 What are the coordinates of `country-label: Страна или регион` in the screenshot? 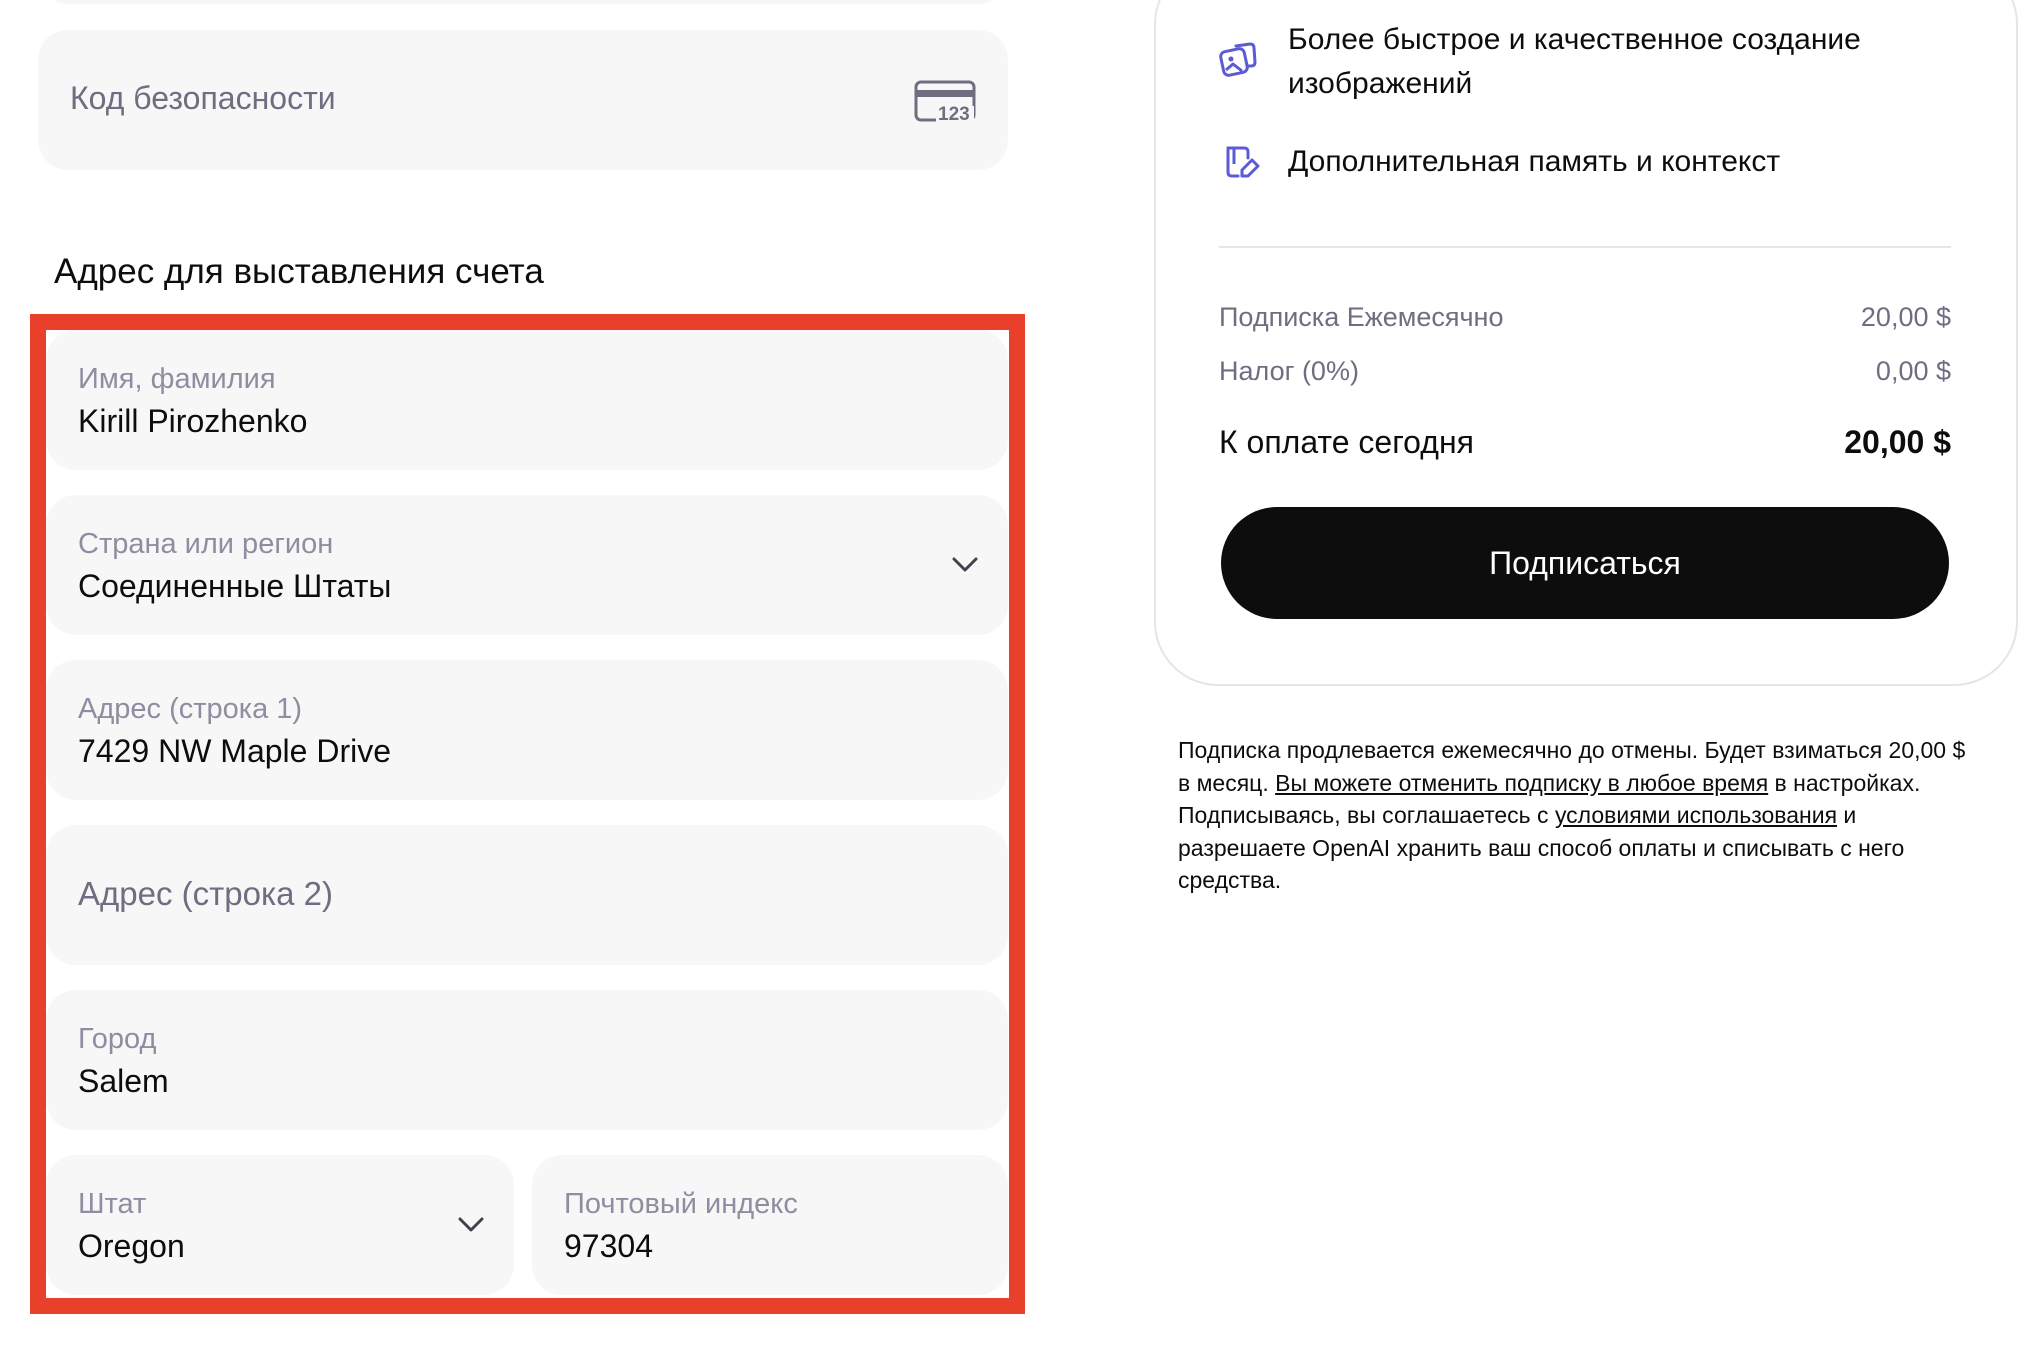 It's located at (206, 544).